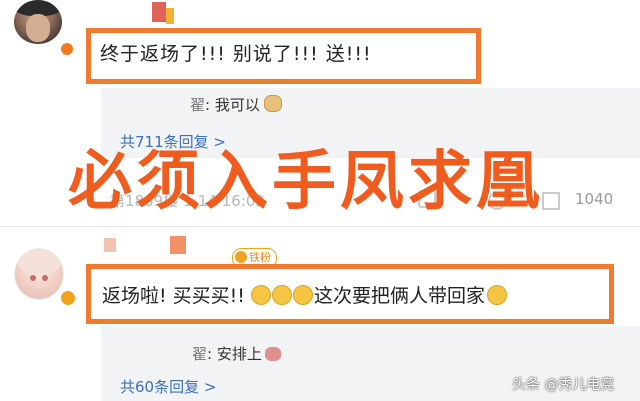 The image size is (640, 401). I want to click on kiss-emoji-icon, so click(496, 295).